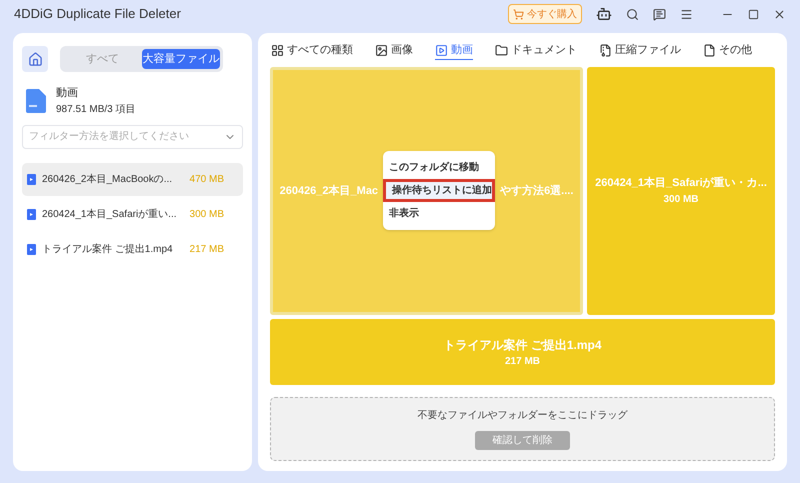 The height and width of the screenshot is (483, 800). Describe the element at coordinates (686, 14) in the screenshot. I see `menu-icon` at that location.